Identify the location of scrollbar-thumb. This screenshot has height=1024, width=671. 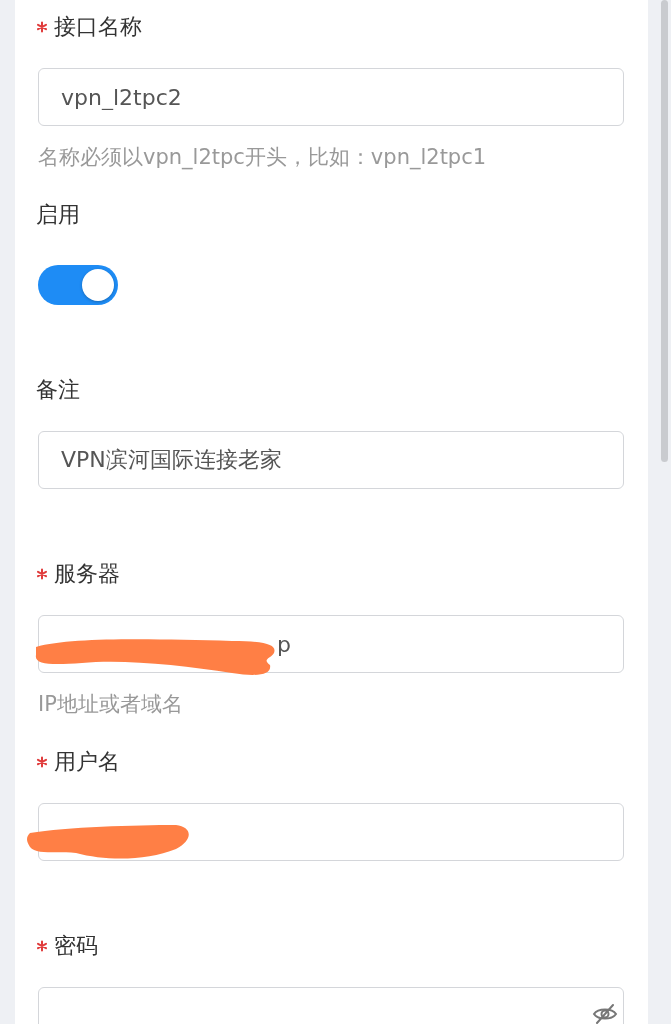
(664, 231).